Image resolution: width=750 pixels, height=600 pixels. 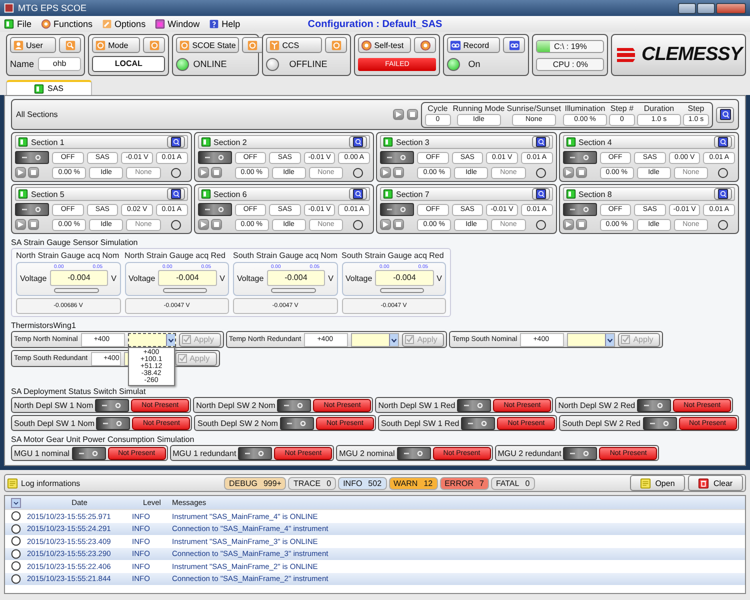 I want to click on panel-button: Mode, so click(x=116, y=45).